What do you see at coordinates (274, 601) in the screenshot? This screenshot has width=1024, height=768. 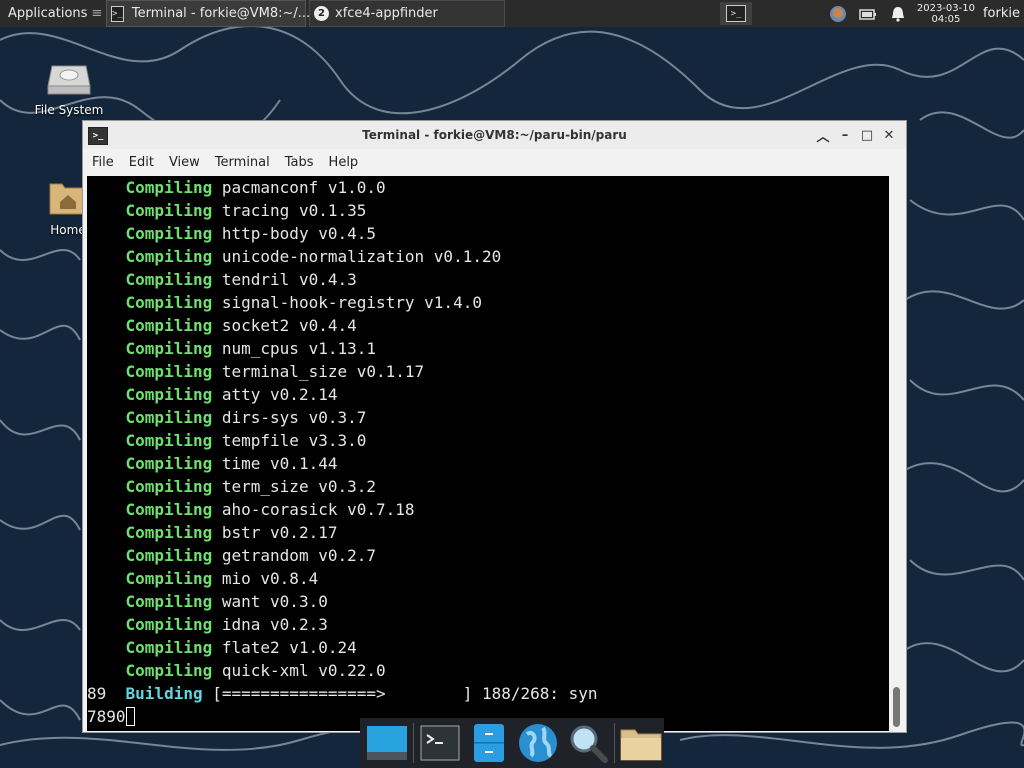 I see `crate-name: want v0.3.0` at bounding box center [274, 601].